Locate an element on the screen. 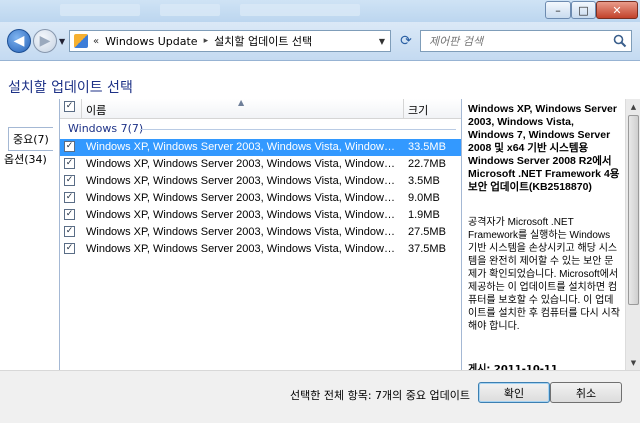 Image resolution: width=640 pixels, height=423 pixels. update-size: 33.5MB is located at coordinates (427, 147).